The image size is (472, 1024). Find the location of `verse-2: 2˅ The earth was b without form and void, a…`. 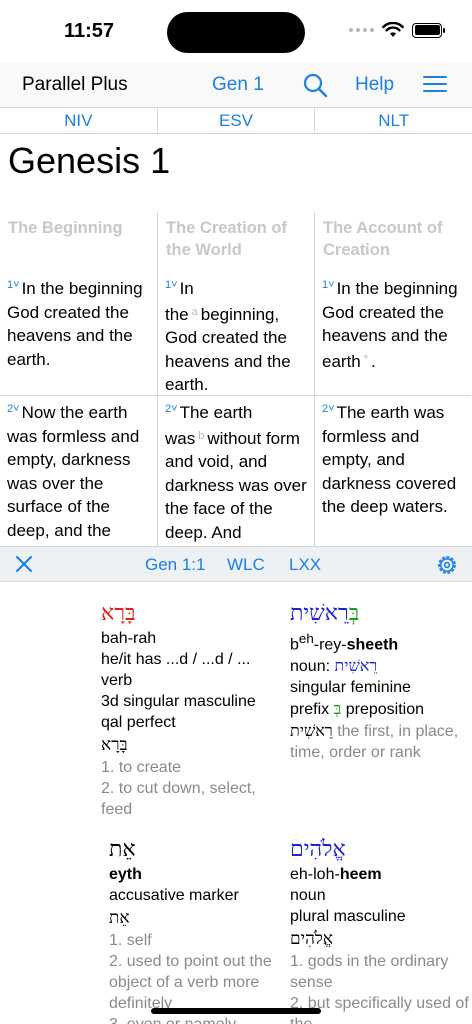

verse-2: 2˅ The earth was b without form and void, a… is located at coordinates (236, 471).